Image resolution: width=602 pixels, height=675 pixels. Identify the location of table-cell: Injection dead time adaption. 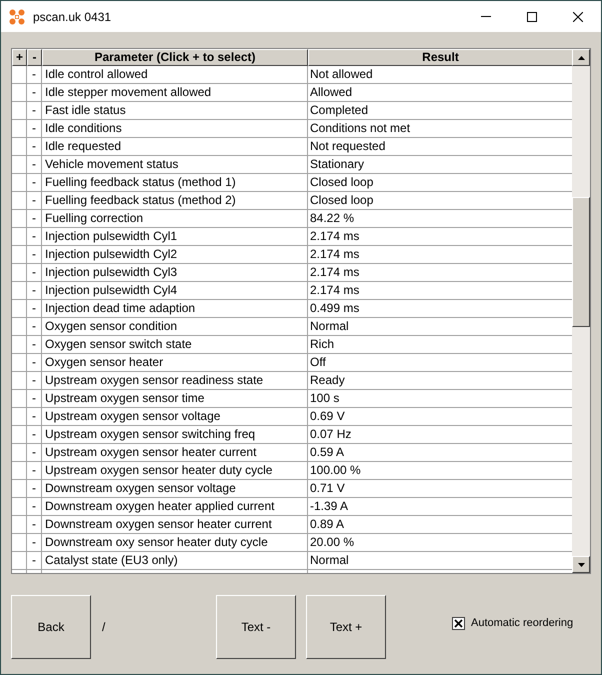
(175, 309).